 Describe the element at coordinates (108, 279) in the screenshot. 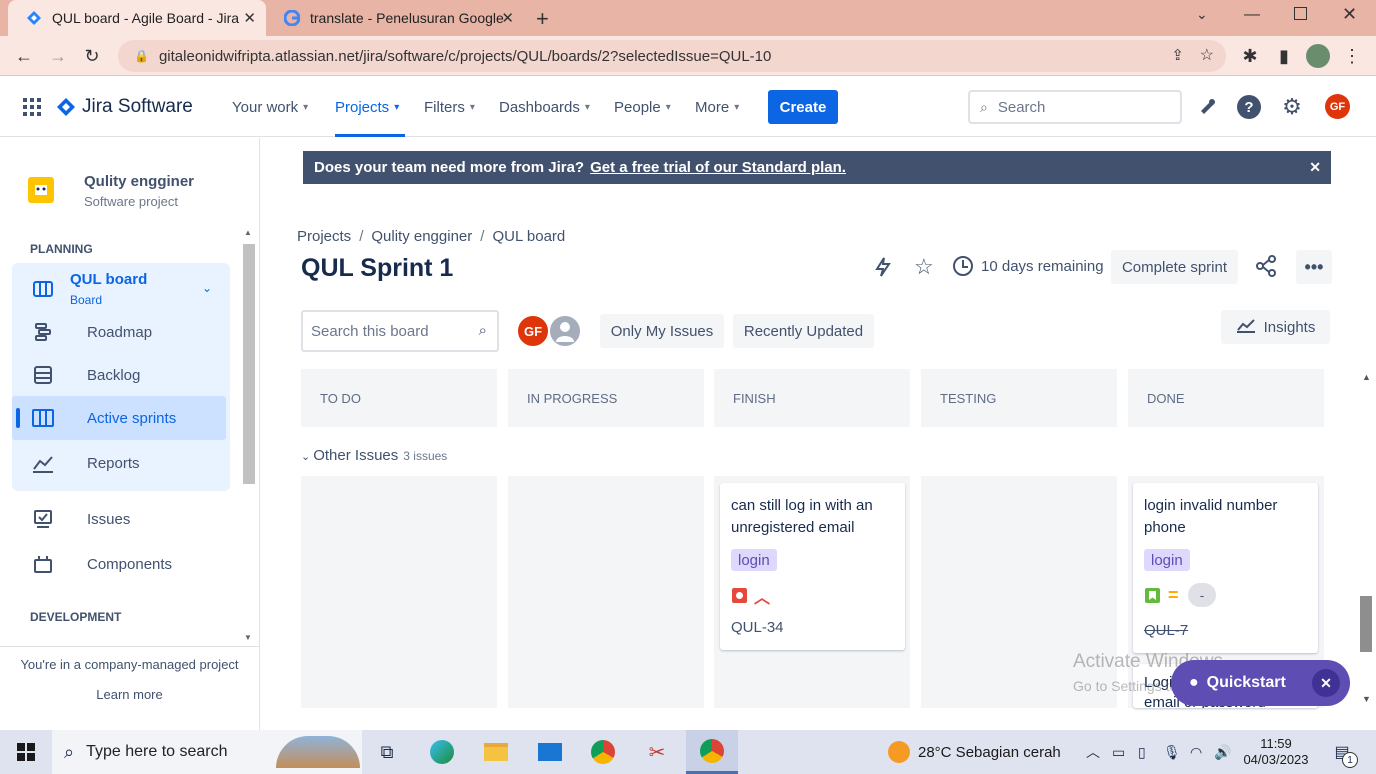

I see `board-selector: QUL board` at that location.